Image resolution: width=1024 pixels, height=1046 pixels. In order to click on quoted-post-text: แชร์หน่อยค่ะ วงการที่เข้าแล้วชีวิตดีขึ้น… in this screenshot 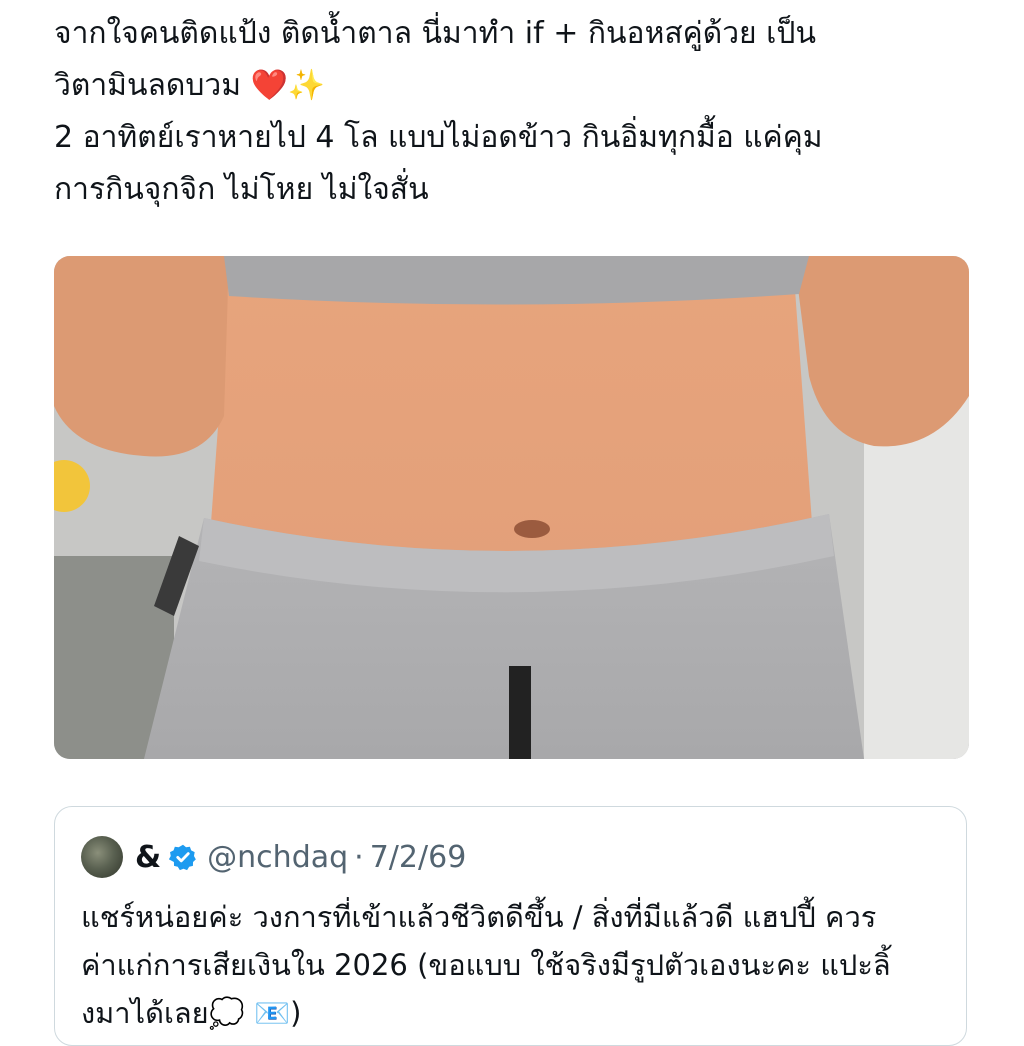, I will do `click(516, 965)`.